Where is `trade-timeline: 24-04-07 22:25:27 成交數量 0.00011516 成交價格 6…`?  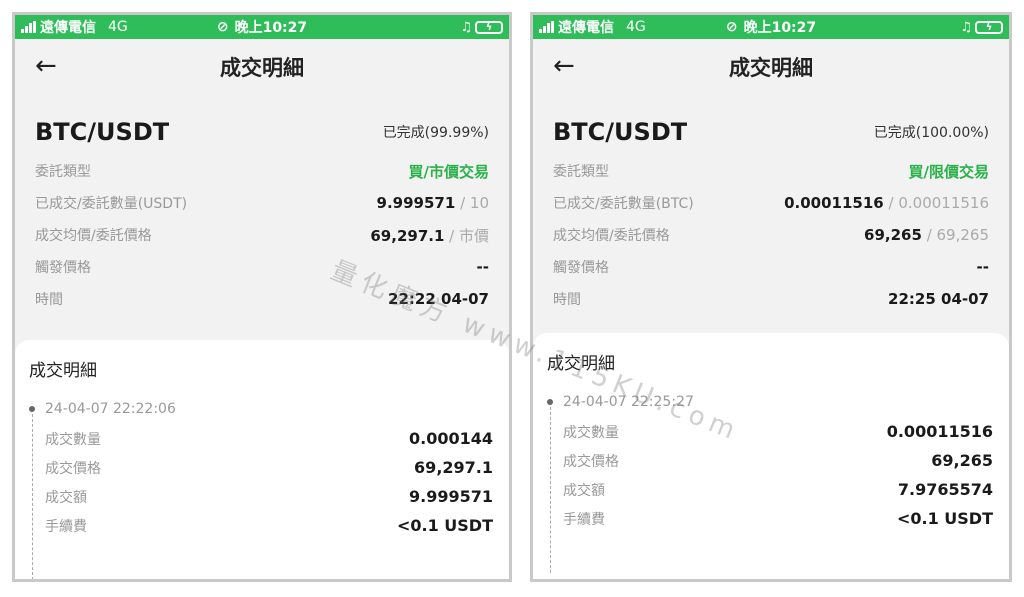 trade-timeline: 24-04-07 22:25:27 成交數量 0.00011516 成交價格 6… is located at coordinates (771, 480).